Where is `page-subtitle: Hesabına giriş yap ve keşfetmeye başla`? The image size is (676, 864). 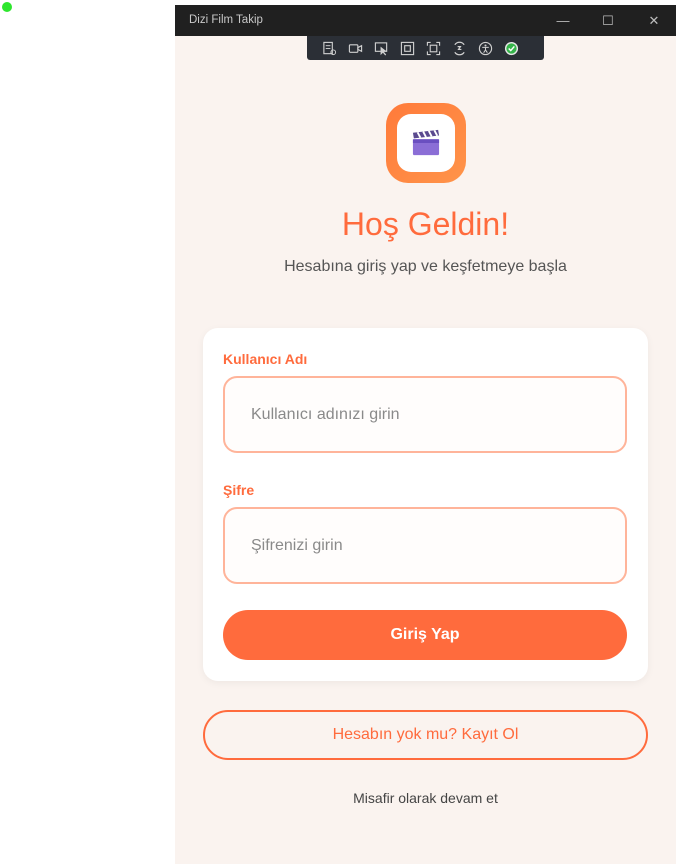
page-subtitle: Hesabına giriş yap ve keşfetmeye başla is located at coordinates (425, 266).